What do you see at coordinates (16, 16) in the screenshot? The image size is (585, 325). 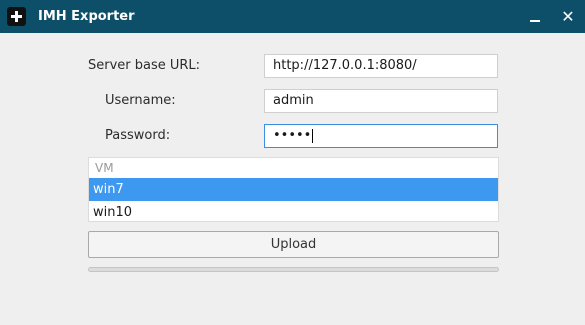 I see `app-plus-icon` at bounding box center [16, 16].